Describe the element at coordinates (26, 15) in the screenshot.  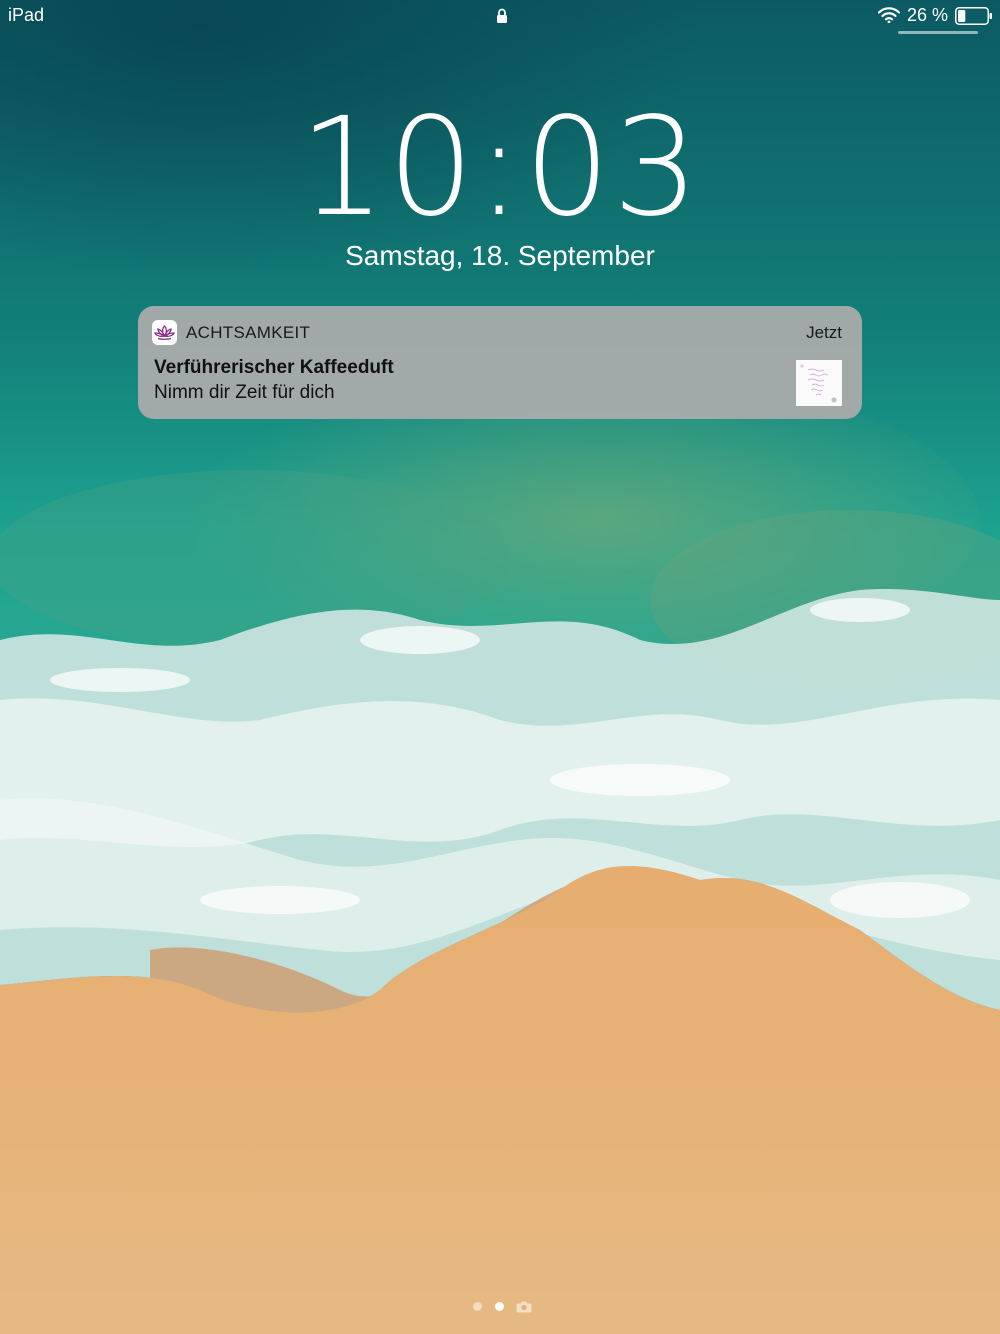
I see `device-name: iPad` at that location.